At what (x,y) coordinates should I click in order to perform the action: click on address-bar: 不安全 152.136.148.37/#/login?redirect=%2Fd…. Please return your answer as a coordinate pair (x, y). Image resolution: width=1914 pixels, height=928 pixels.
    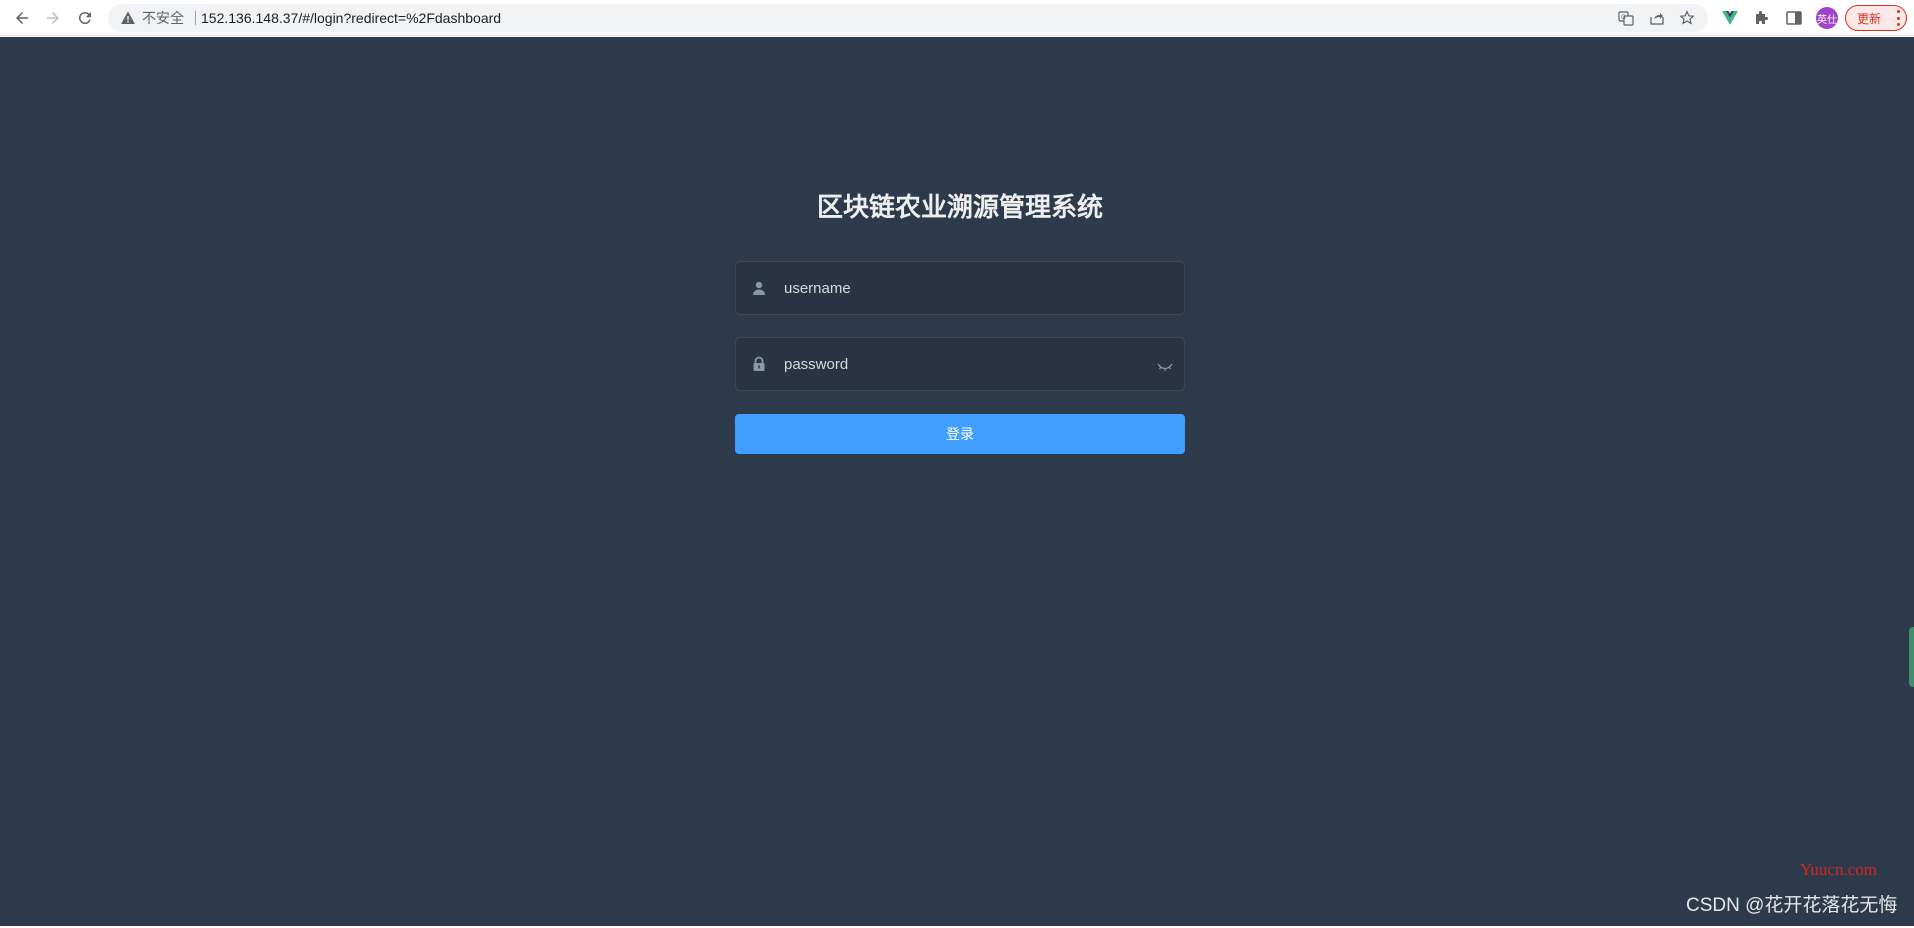
    Looking at the image, I should click on (908, 18).